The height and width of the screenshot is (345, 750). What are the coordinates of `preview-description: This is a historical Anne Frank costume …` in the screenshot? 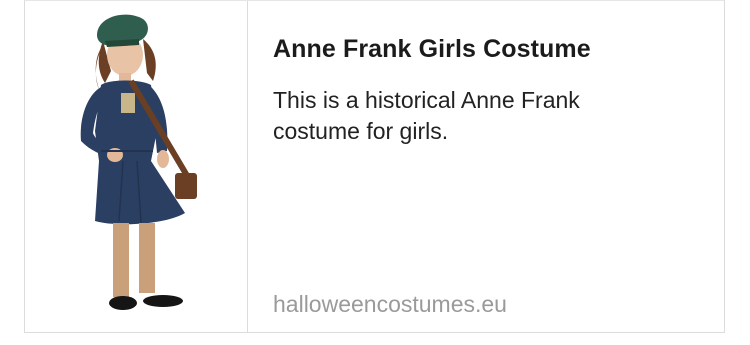 It's located at (426, 115).